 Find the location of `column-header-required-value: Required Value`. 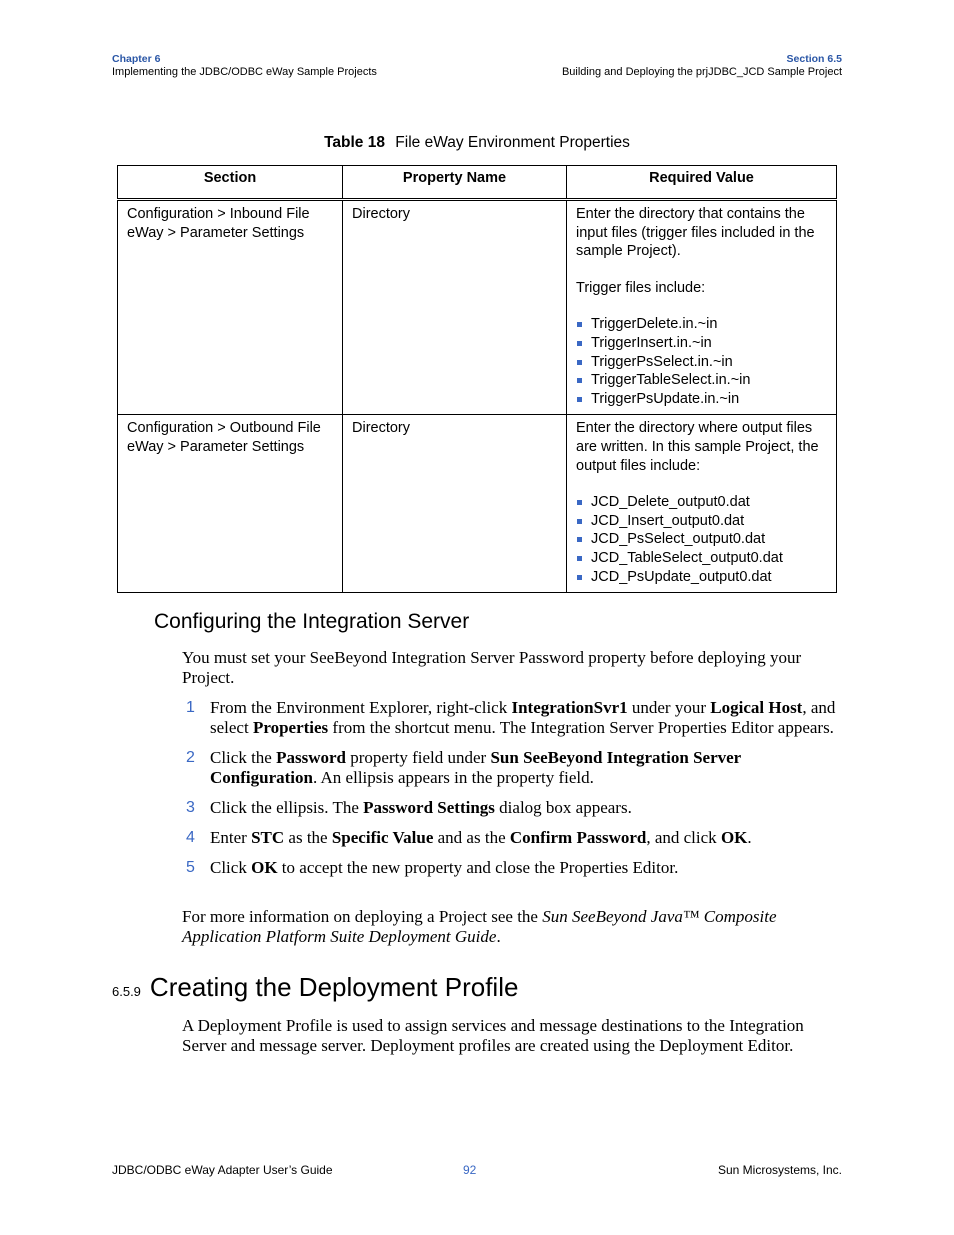

column-header-required-value: Required Value is located at coordinates (701, 183).